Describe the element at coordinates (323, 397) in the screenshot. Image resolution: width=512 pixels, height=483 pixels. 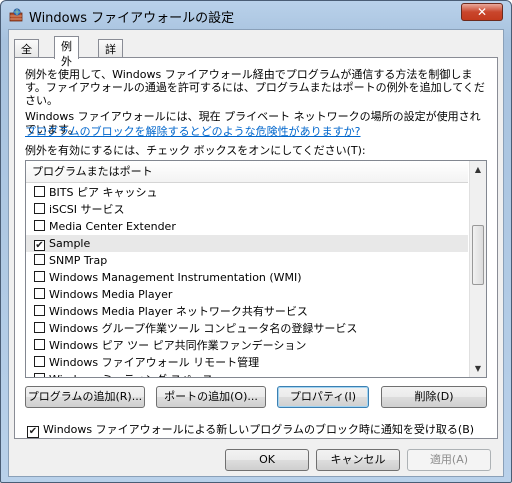
I see `properties-button: プロパティ(I)` at that location.